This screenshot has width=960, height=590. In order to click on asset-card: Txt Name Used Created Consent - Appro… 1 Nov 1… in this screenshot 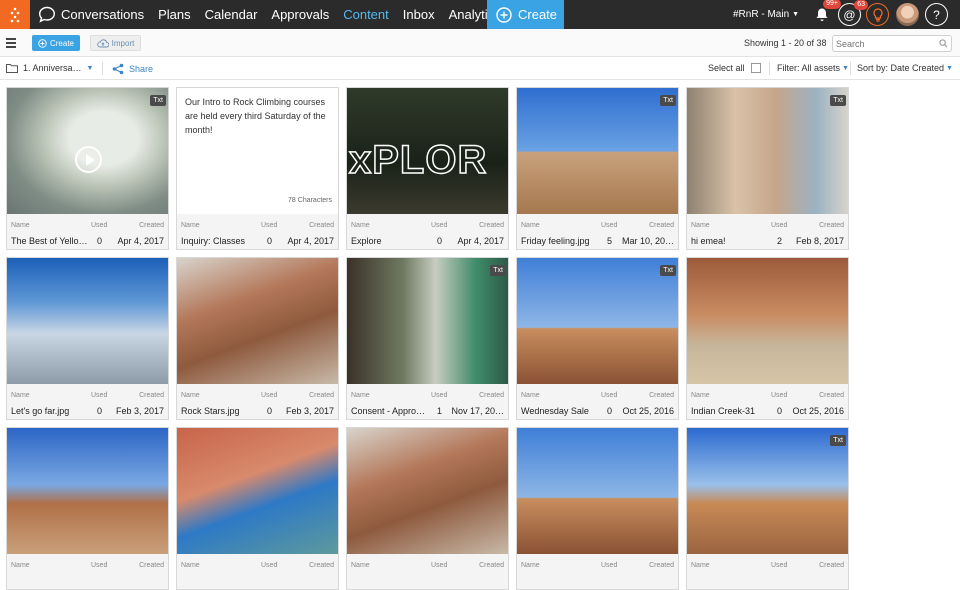, I will do `click(427, 338)`.